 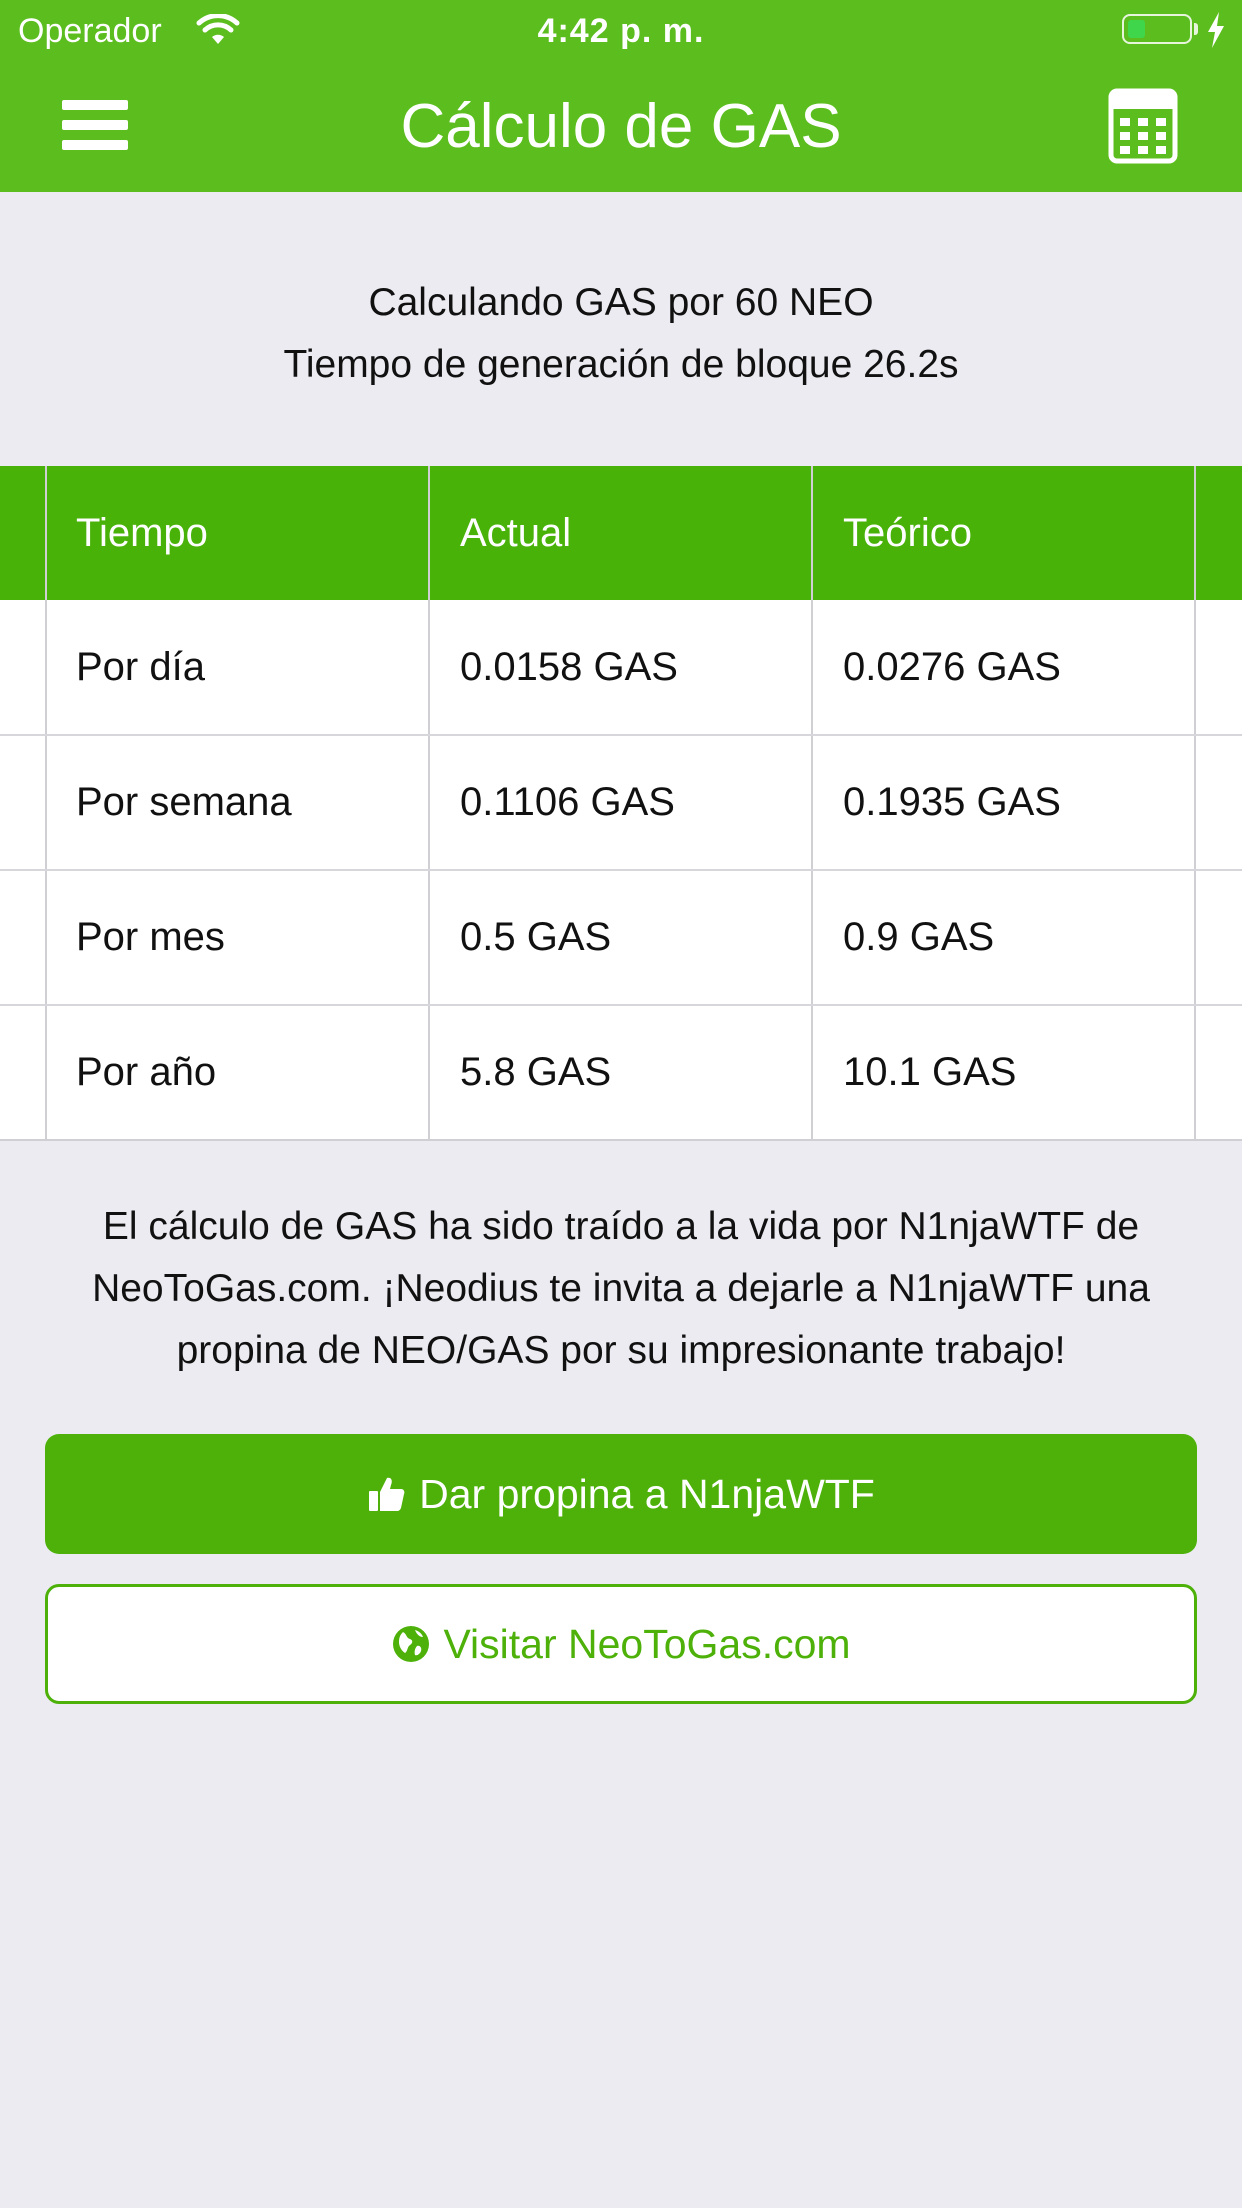 I want to click on row-period: Por mes, so click(x=150, y=937).